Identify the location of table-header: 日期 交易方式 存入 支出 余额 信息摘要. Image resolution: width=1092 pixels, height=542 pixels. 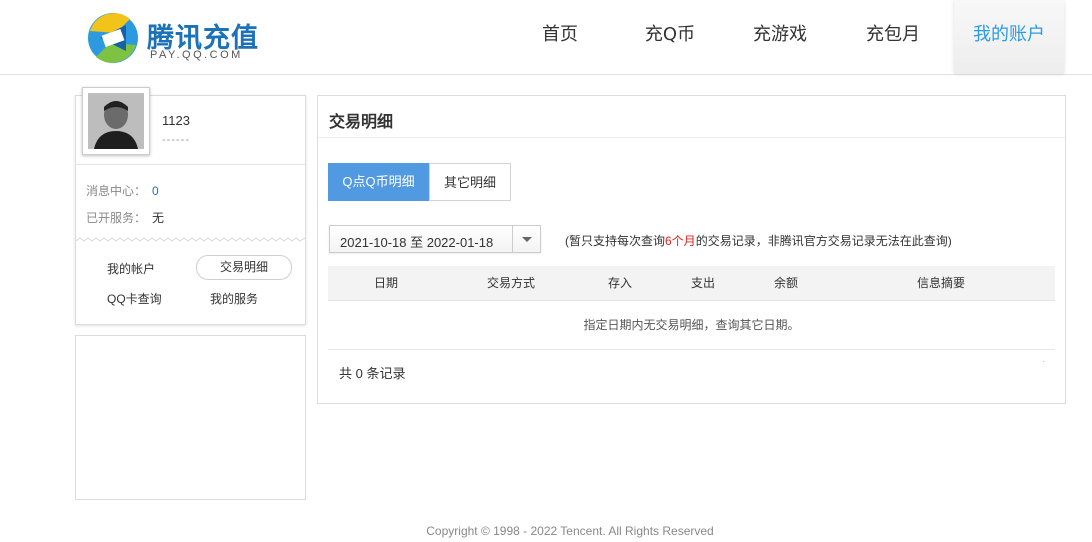
(691, 283).